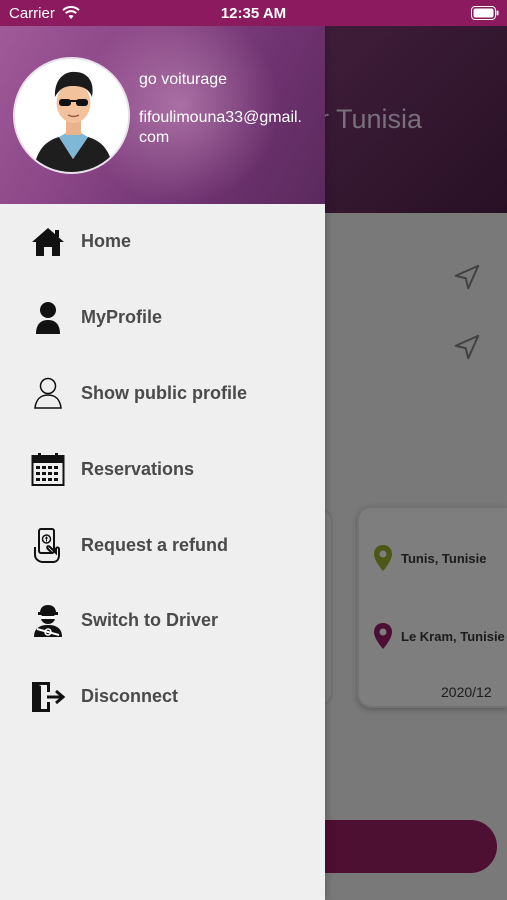 The image size is (507, 900). I want to click on menu-item-label: Reservations, so click(138, 468).